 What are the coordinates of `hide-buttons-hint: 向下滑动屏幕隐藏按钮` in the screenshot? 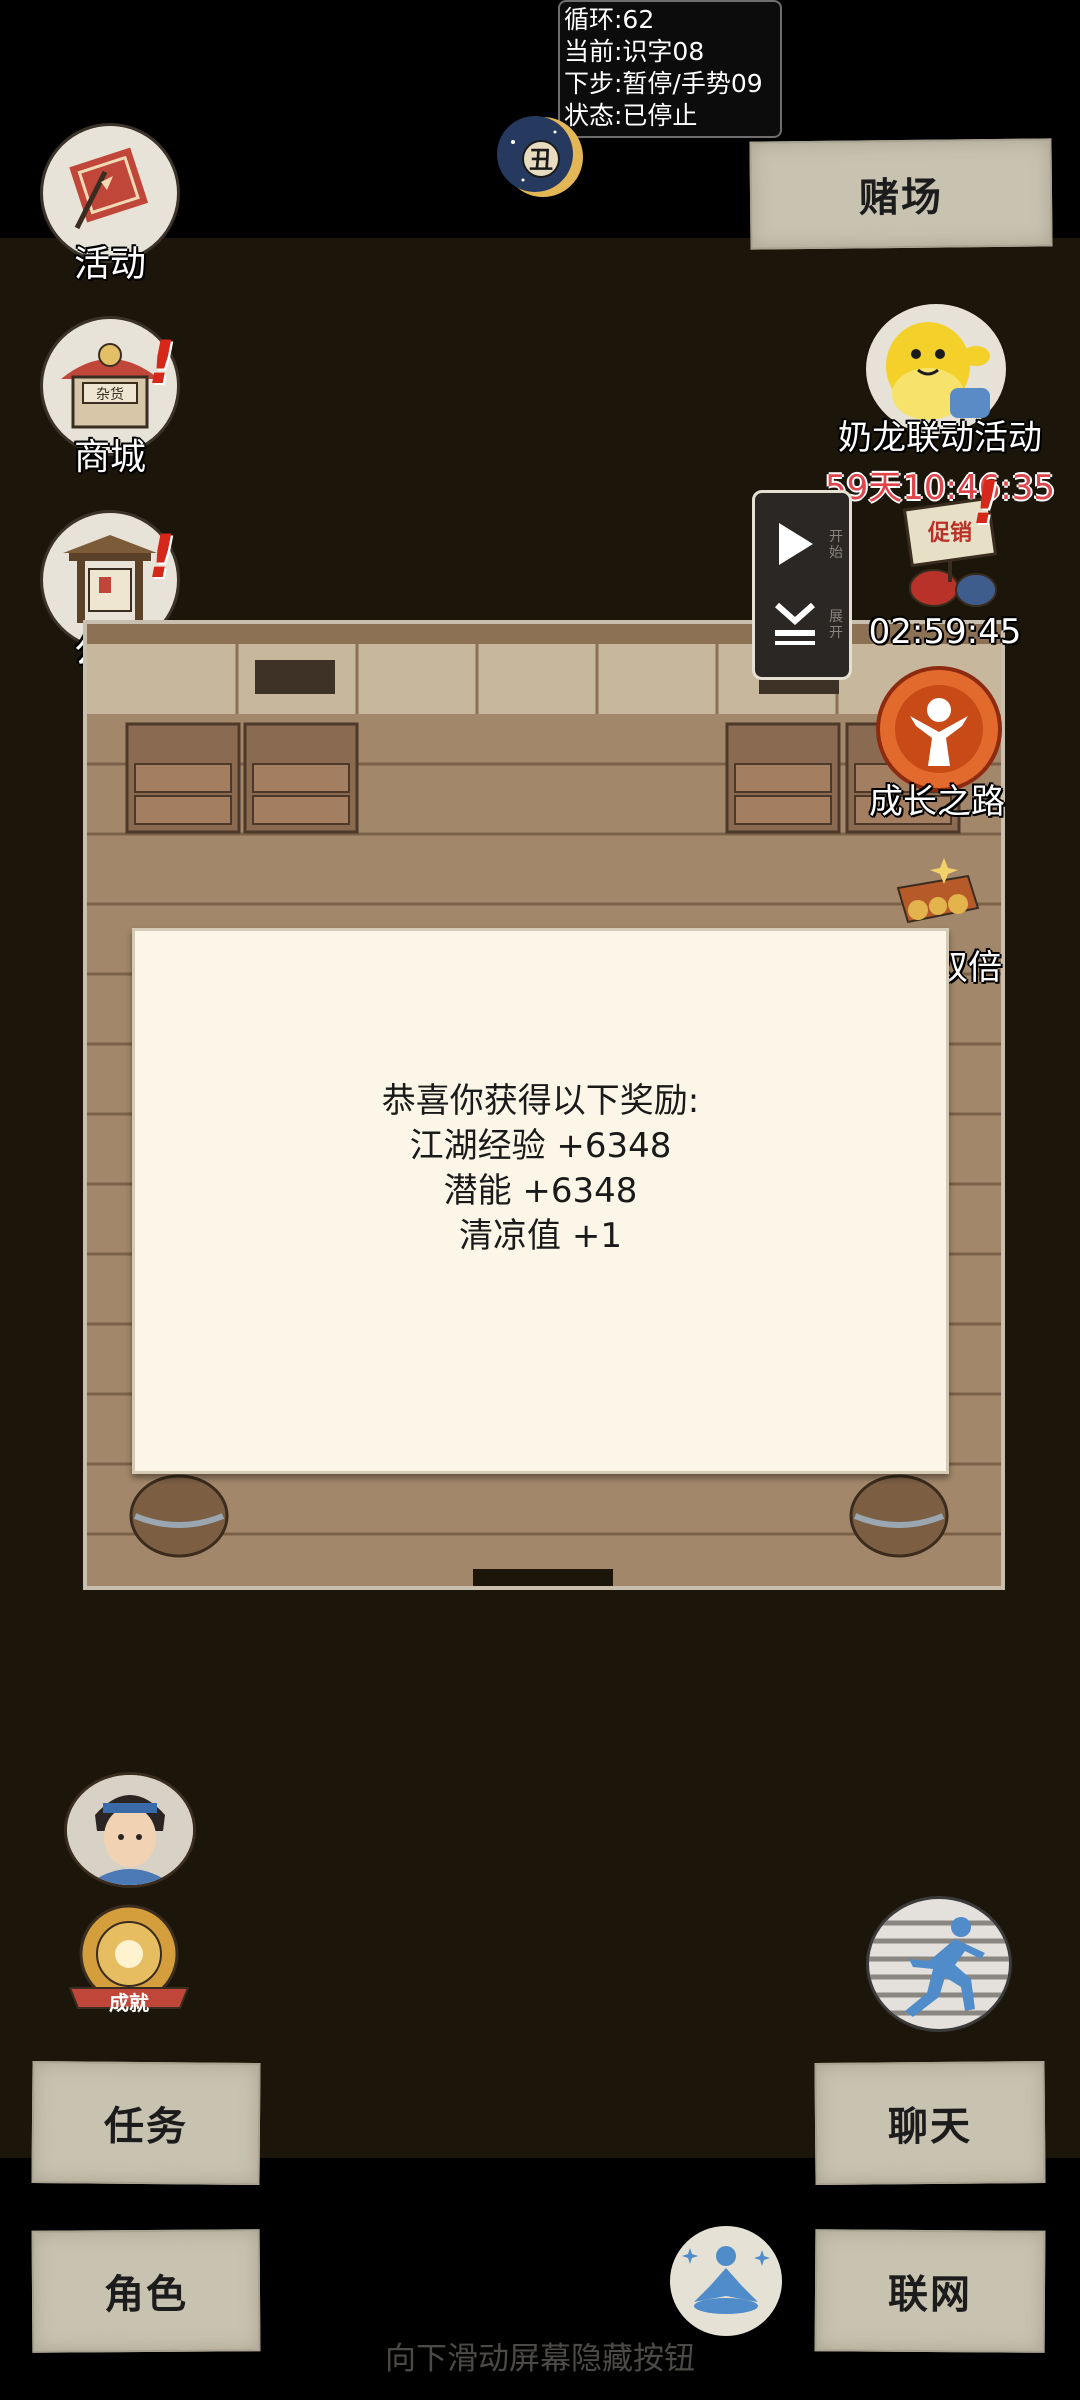 It's located at (540, 2359).